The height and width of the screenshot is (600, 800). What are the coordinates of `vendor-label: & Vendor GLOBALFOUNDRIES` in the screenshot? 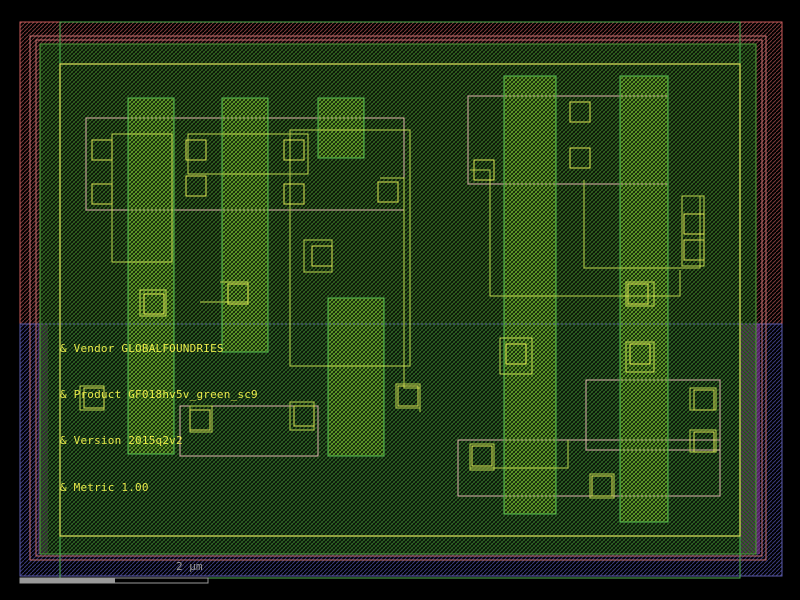 It's located at (142, 348).